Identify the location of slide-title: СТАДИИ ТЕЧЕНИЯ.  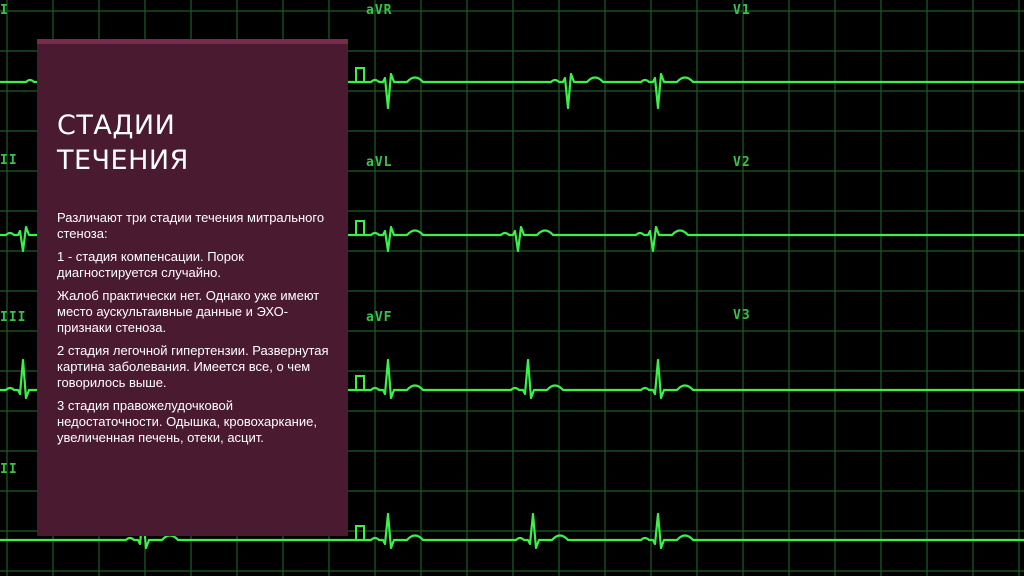
(197, 143).